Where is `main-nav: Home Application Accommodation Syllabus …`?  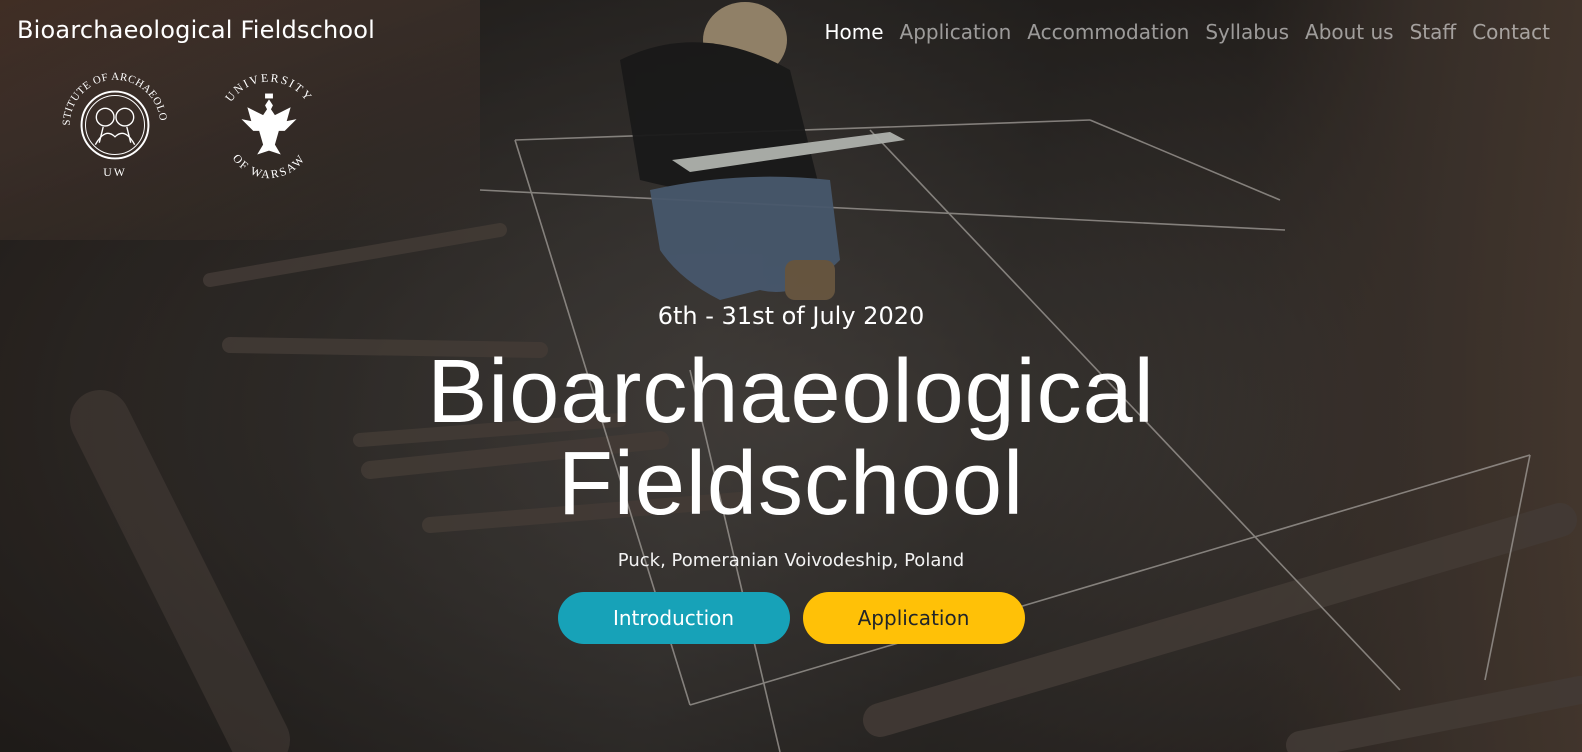
main-nav: Home Application Accommodation Syllabus … is located at coordinates (1187, 32).